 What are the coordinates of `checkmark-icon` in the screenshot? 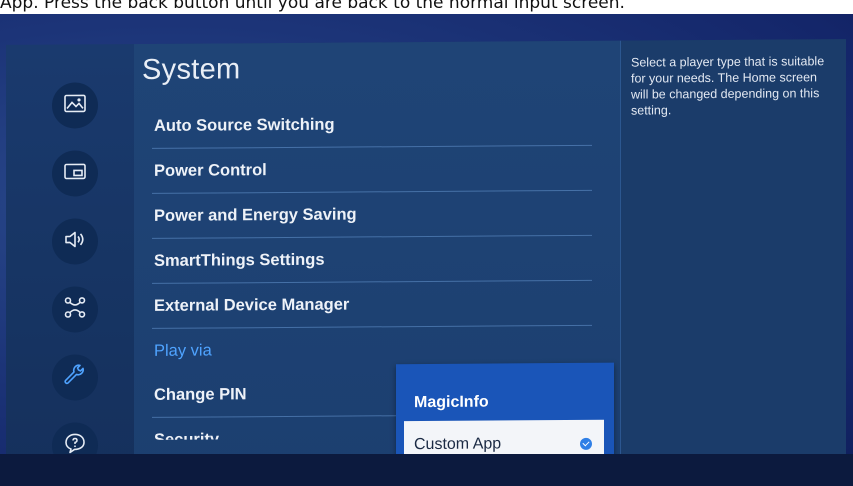 It's located at (586, 443).